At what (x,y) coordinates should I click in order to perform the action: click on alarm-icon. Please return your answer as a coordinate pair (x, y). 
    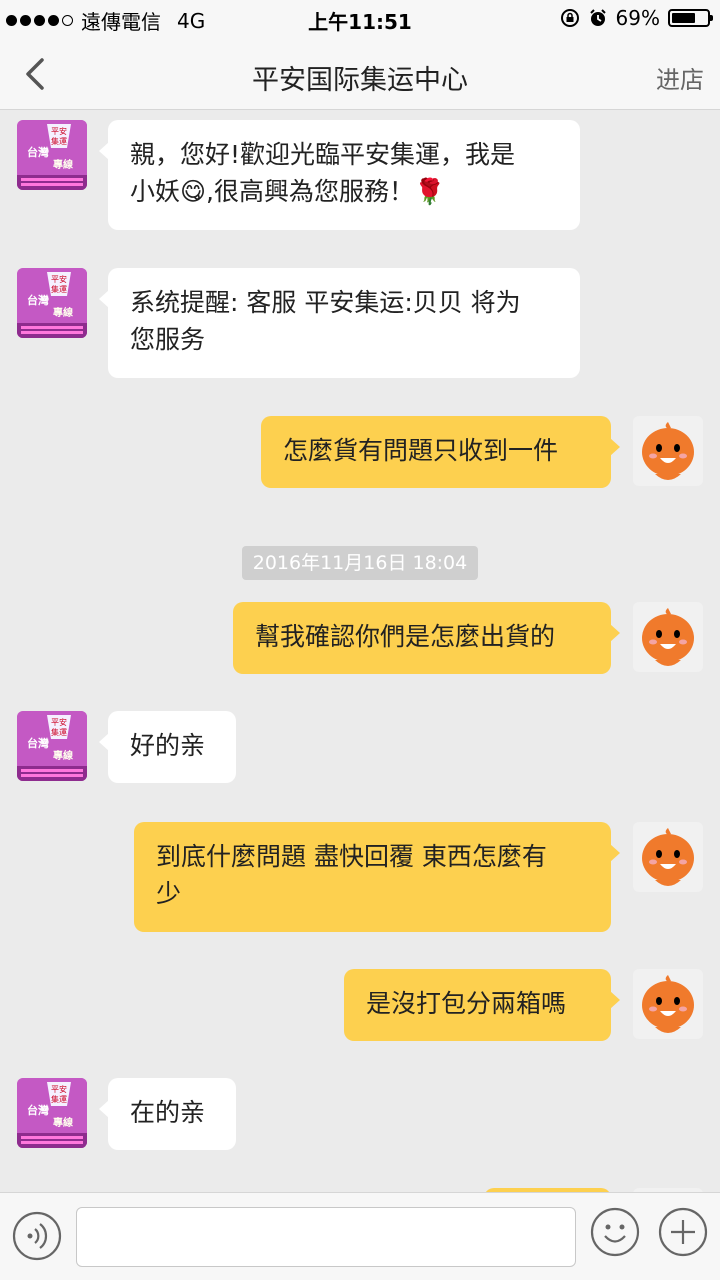
    Looking at the image, I should click on (597, 17).